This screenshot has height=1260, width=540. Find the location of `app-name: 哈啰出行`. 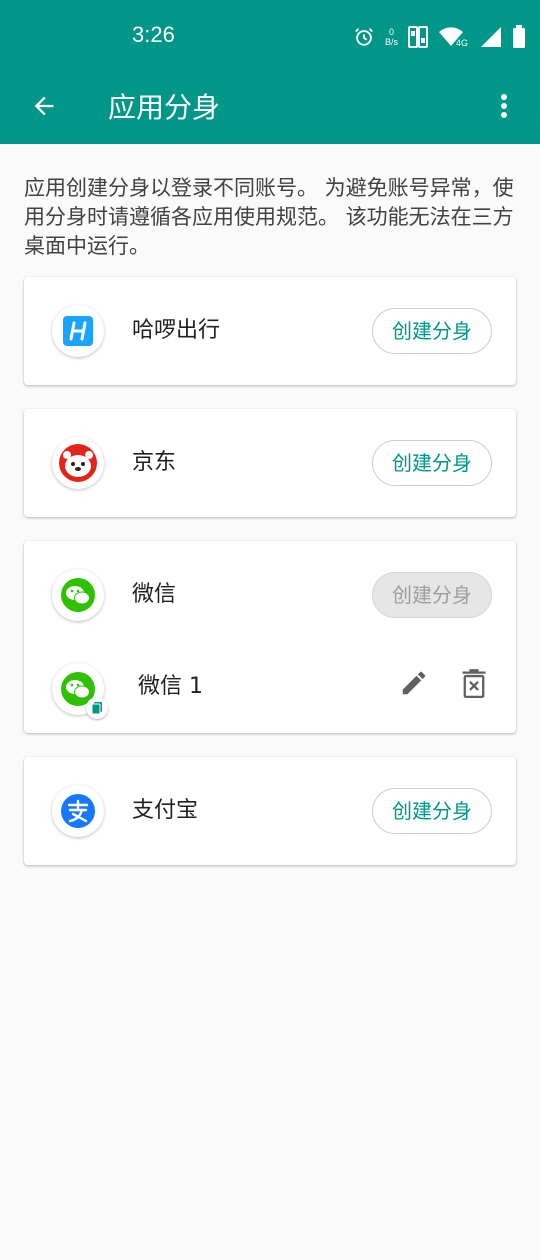

app-name: 哈啰出行 is located at coordinates (176, 330).